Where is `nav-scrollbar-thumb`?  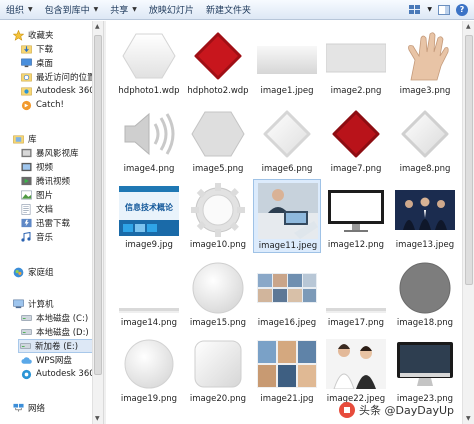
nav-scrollbar-thumb is located at coordinates (98, 205).